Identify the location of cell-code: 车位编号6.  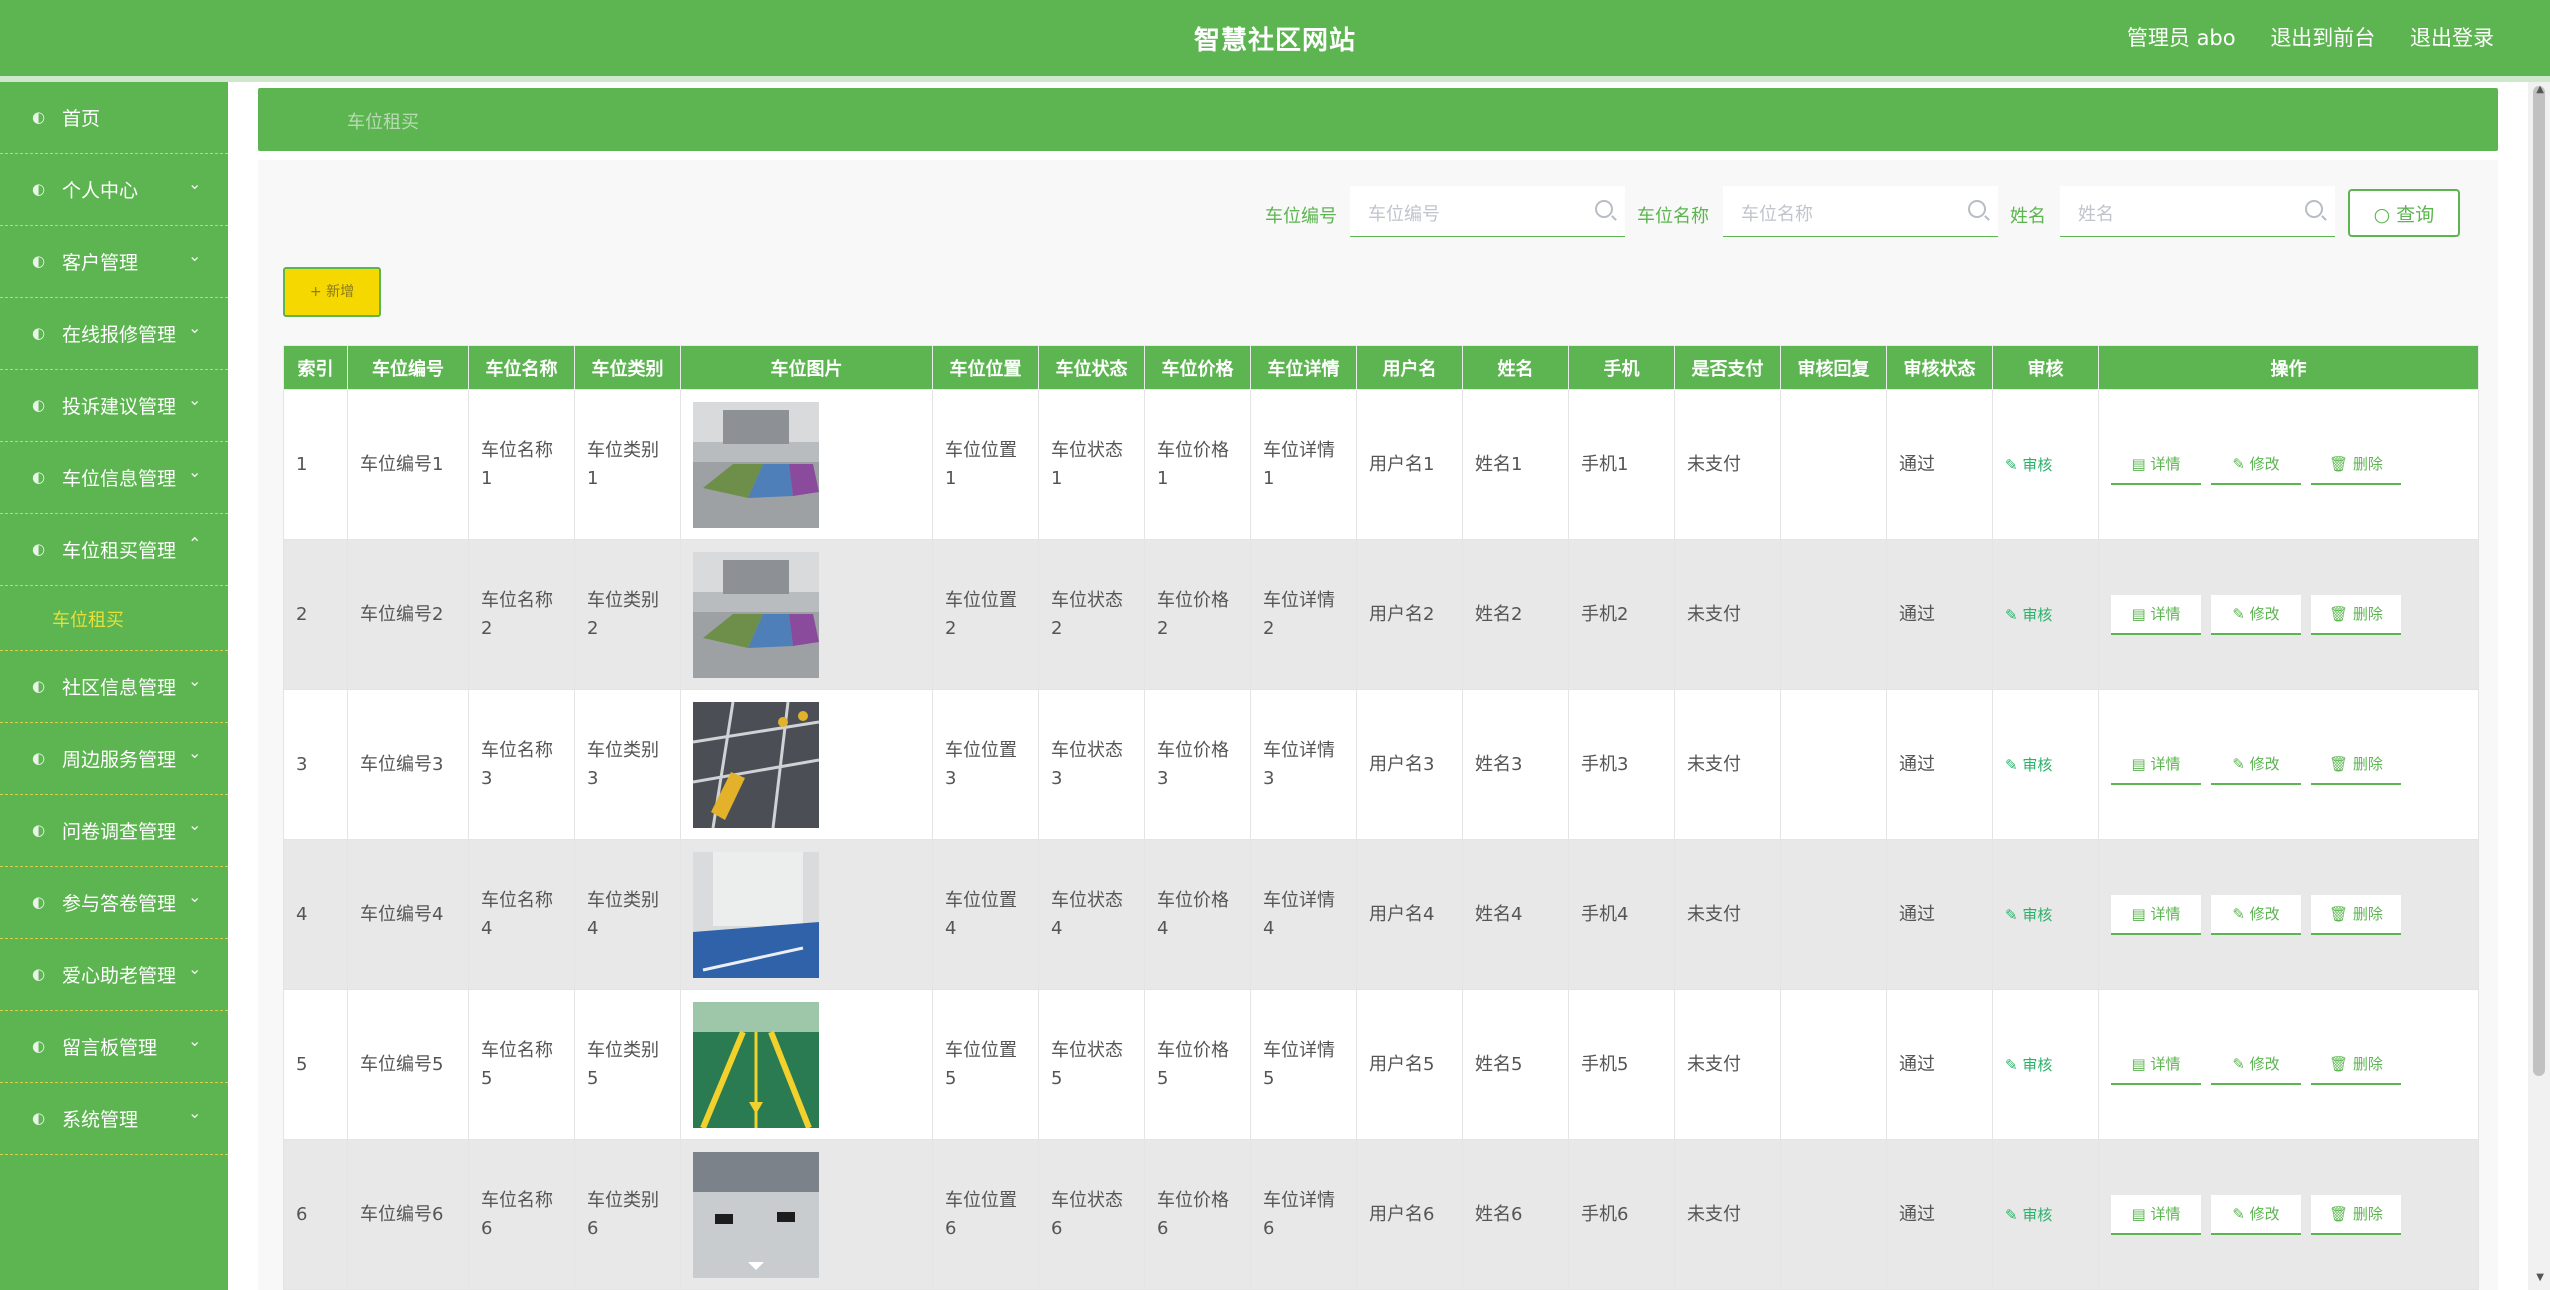
(408, 1214).